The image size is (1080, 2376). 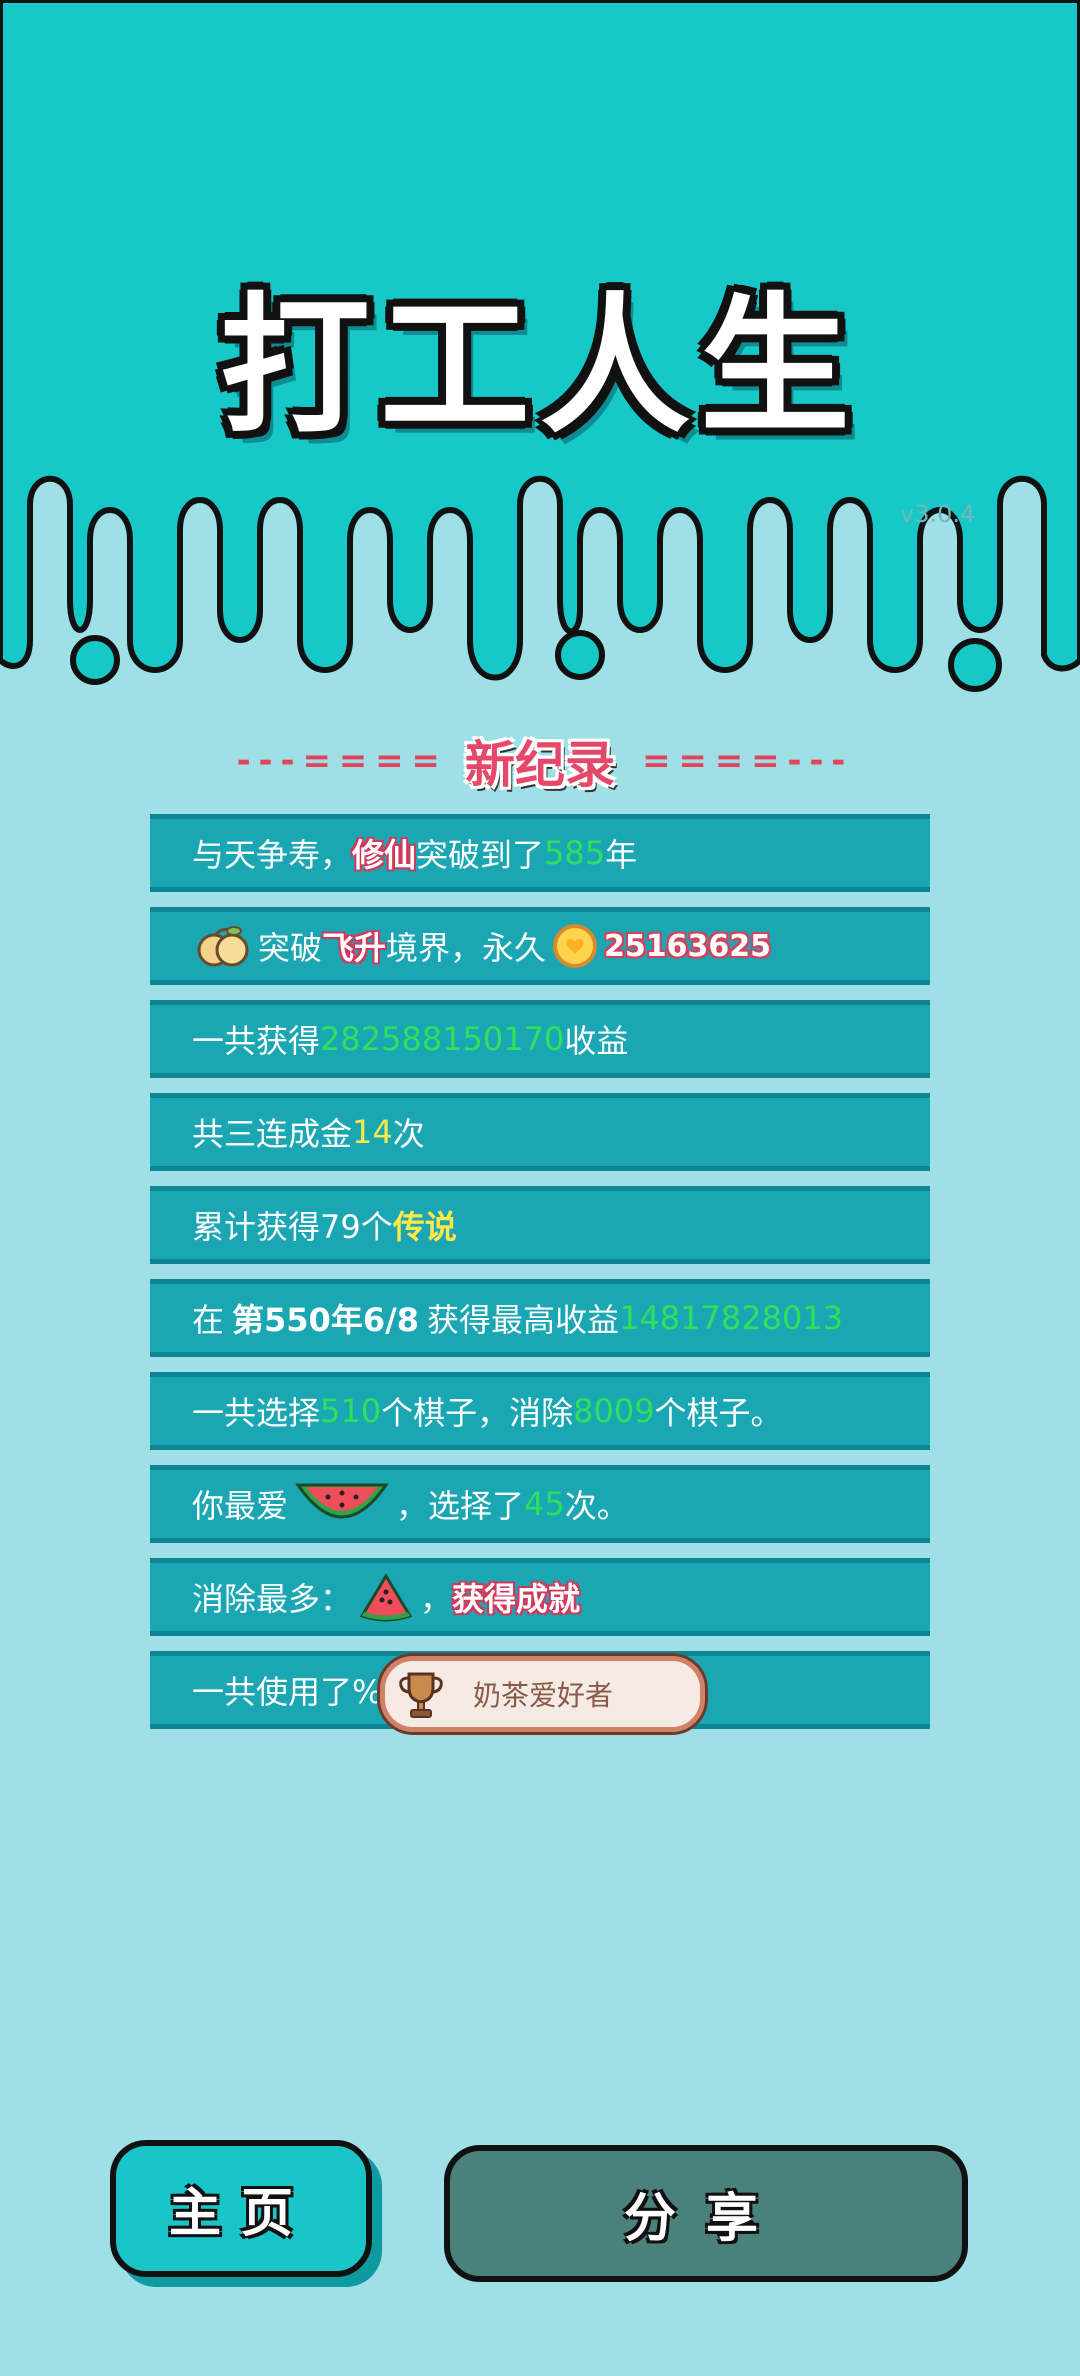 I want to click on version-label: v3.0.4, so click(x=938, y=514).